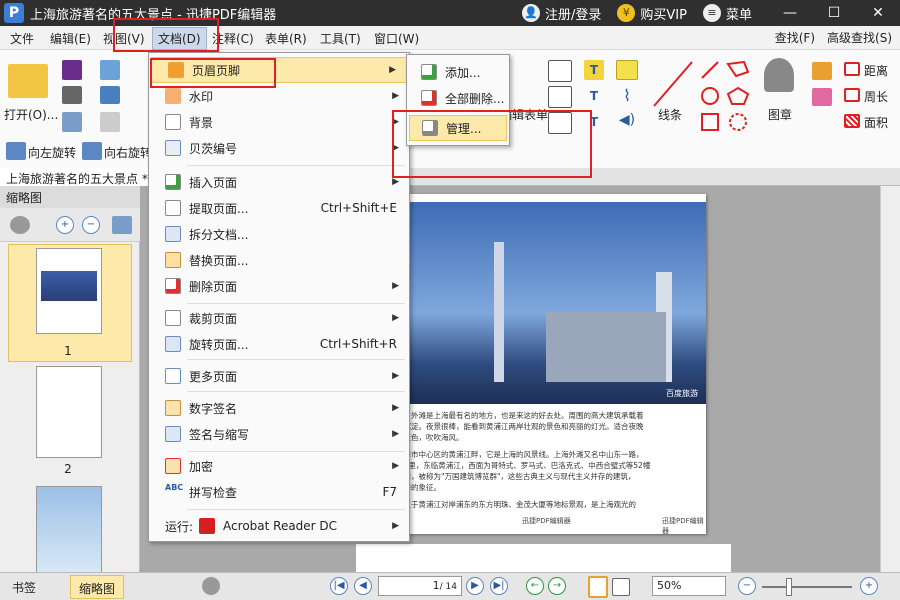  What do you see at coordinates (28, 81) in the screenshot?
I see `folder-open-icon` at bounding box center [28, 81].